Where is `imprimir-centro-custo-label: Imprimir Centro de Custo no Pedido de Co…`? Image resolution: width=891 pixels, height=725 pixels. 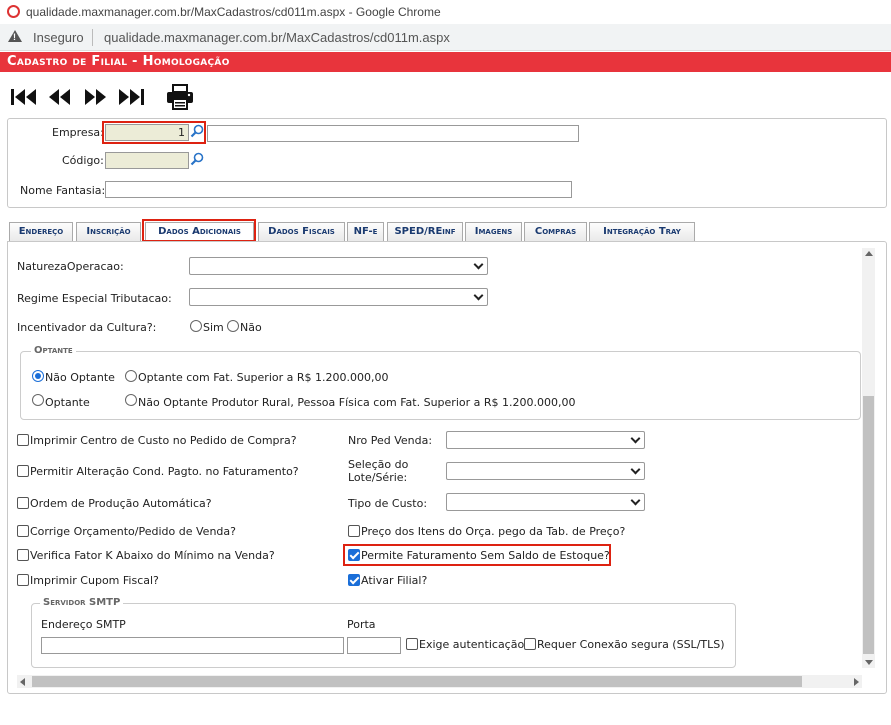
imprimir-centro-custo-label: Imprimir Centro de Custo no Pedido de Co… is located at coordinates (163, 440).